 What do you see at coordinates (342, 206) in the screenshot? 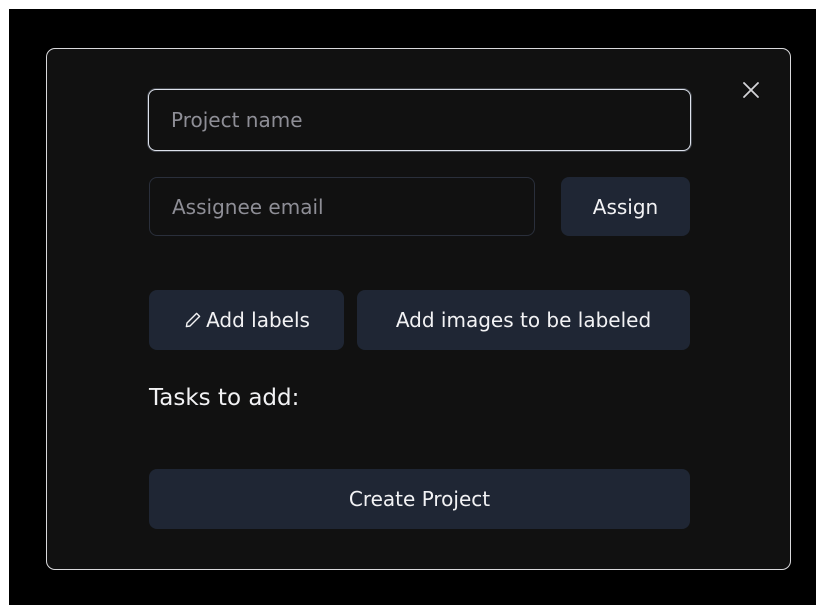
I see `assignee-email-input` at bounding box center [342, 206].